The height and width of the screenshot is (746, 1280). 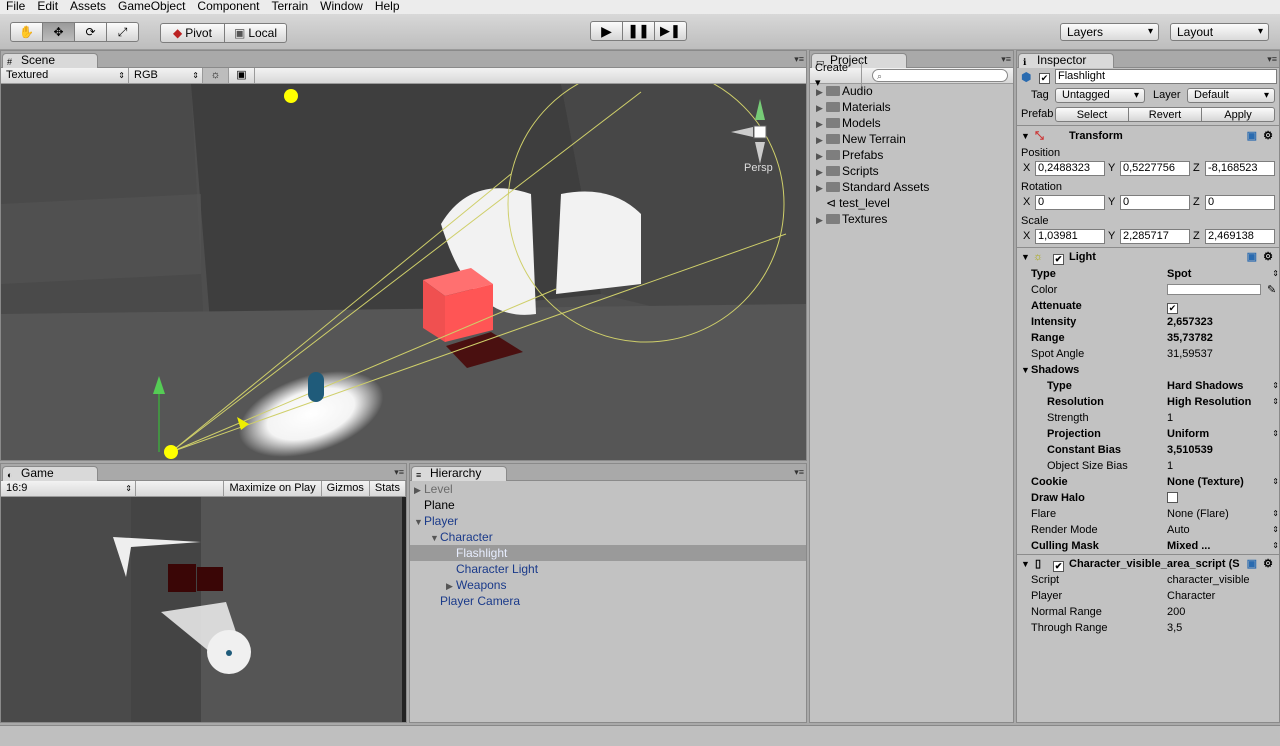 What do you see at coordinates (1191, 596) in the screenshot?
I see `property-value: Character` at bounding box center [1191, 596].